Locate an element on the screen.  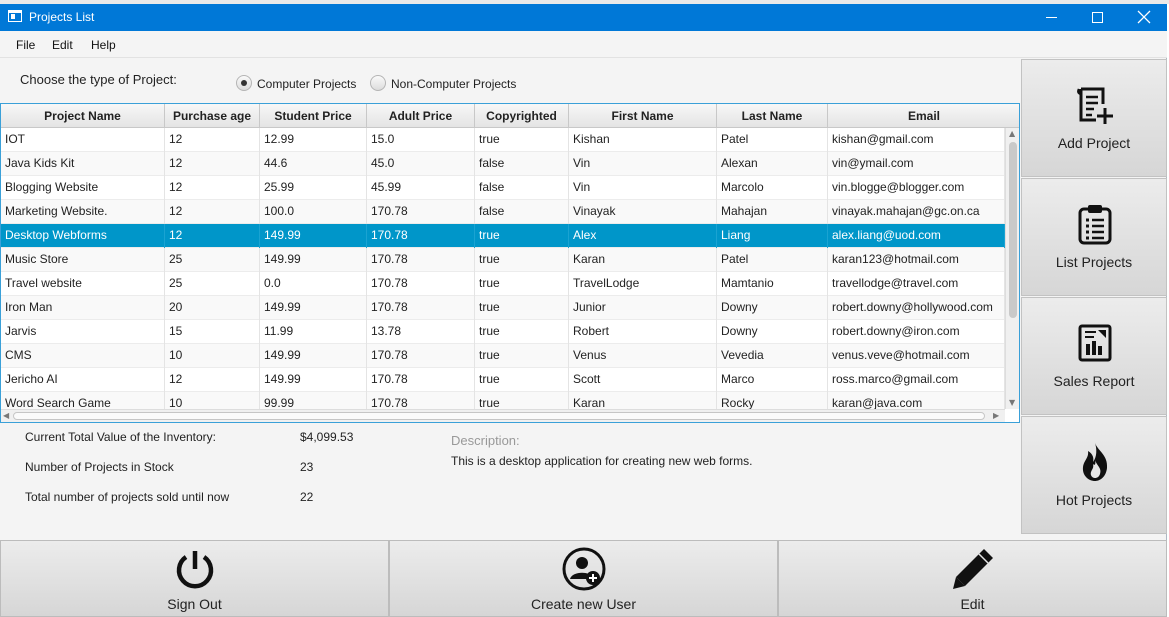
table-cell-last-name: Liang is located at coordinates (772, 236).